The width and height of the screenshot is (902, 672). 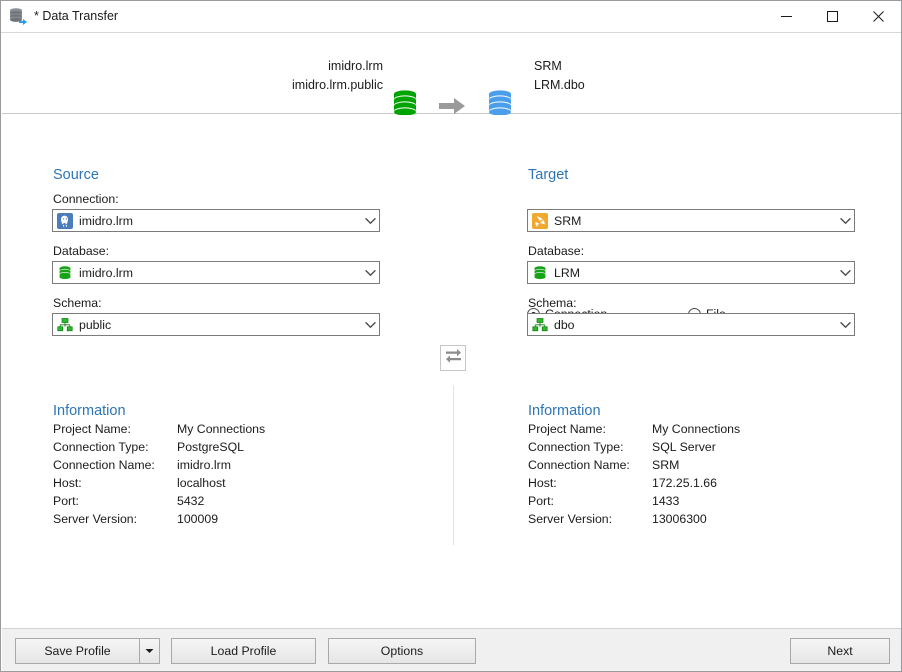 I want to click on options-label: Options, so click(x=402, y=651).